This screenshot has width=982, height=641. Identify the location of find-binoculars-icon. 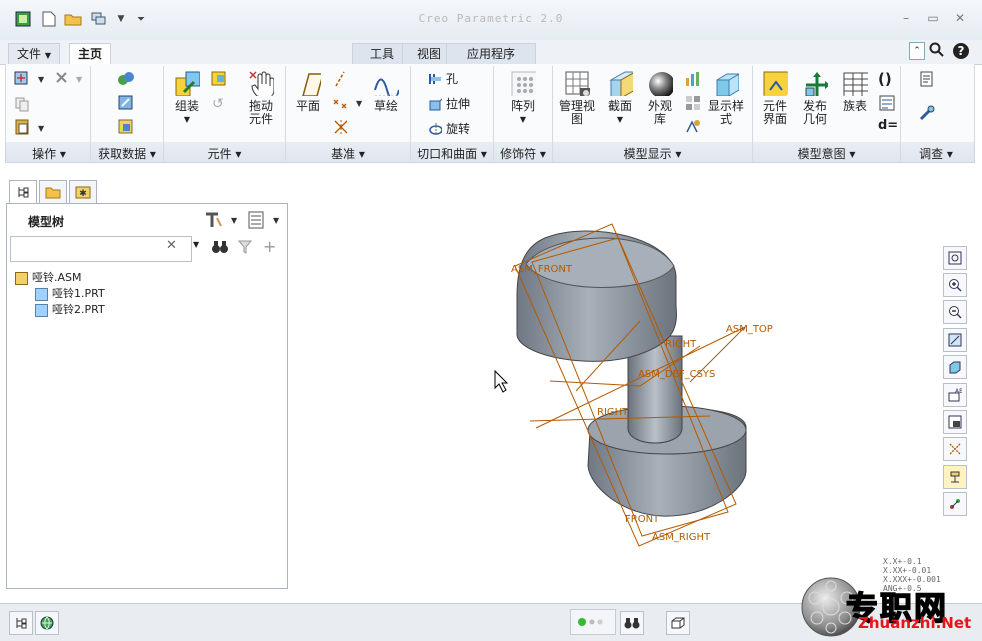
(220, 248).